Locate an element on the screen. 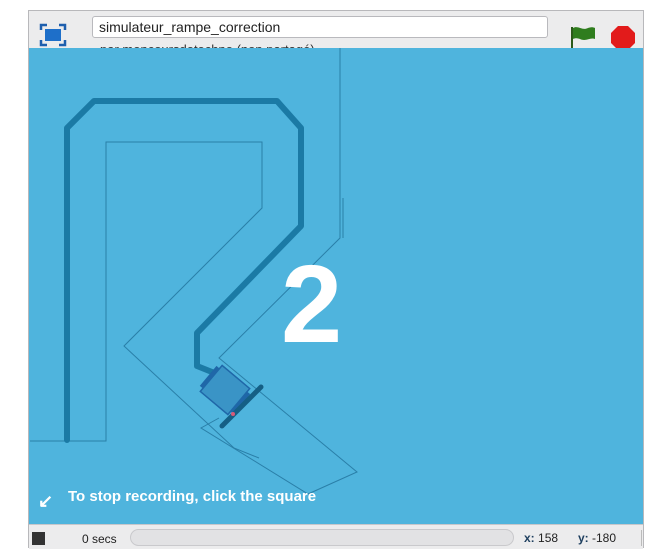 This screenshot has height=549, width=663. fullscreen-icon is located at coordinates (53, 35).